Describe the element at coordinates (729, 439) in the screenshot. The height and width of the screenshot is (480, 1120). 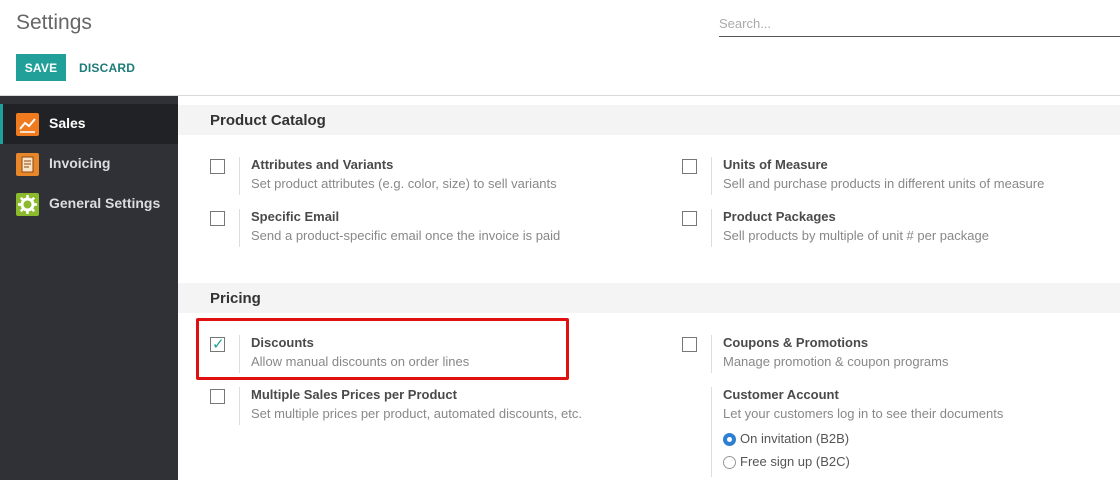
I see `radio-button-selected` at that location.